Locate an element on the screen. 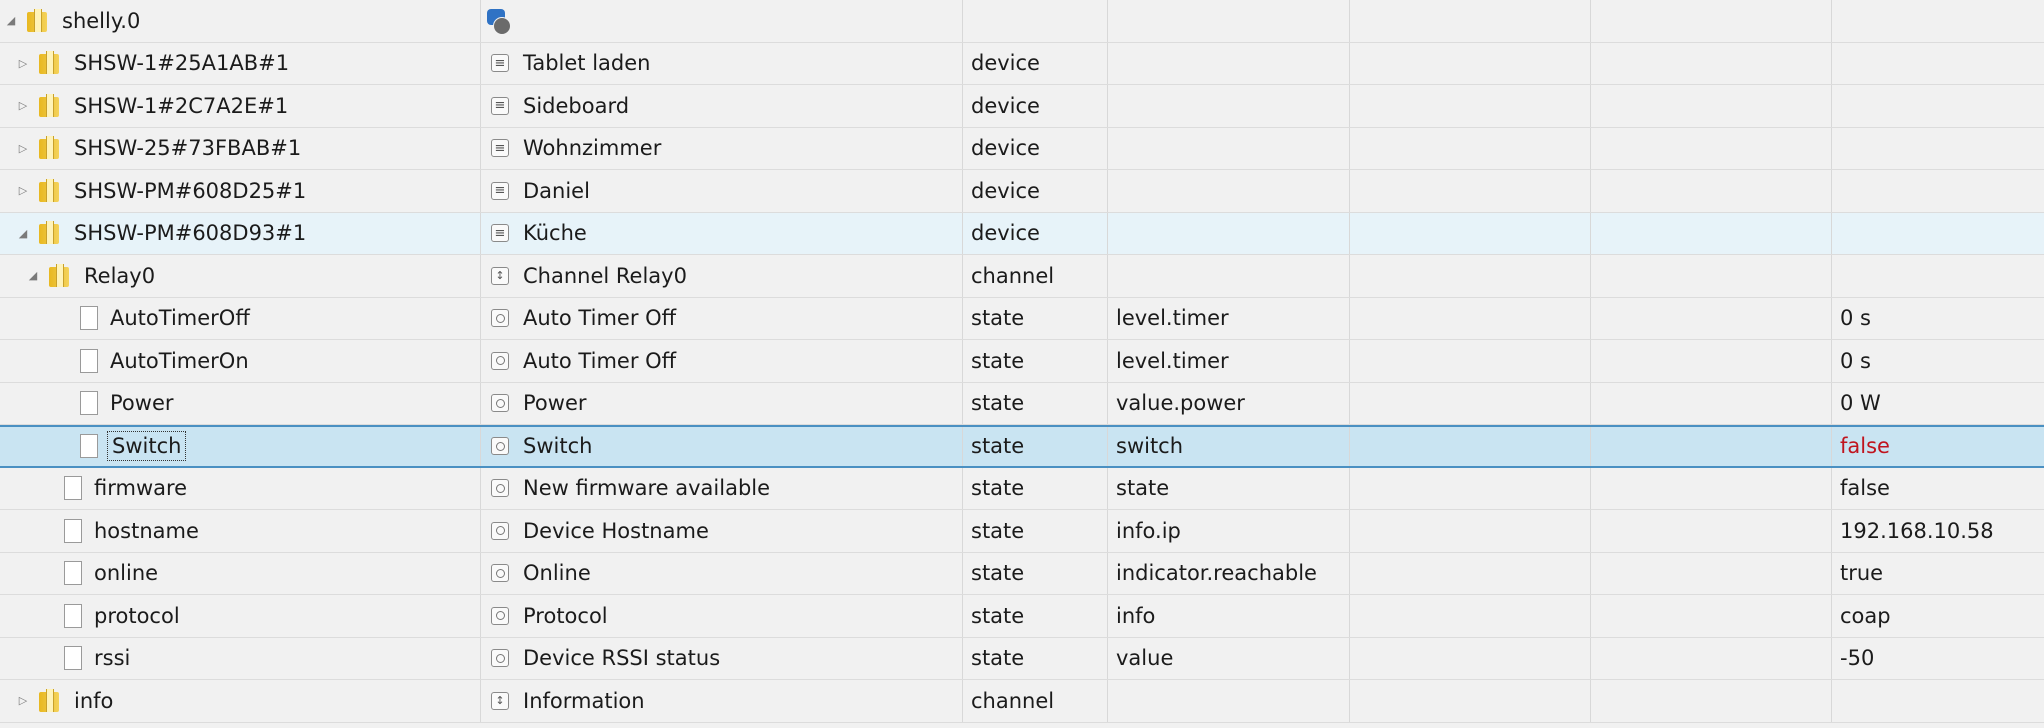  object-id: firmware is located at coordinates (140, 488).